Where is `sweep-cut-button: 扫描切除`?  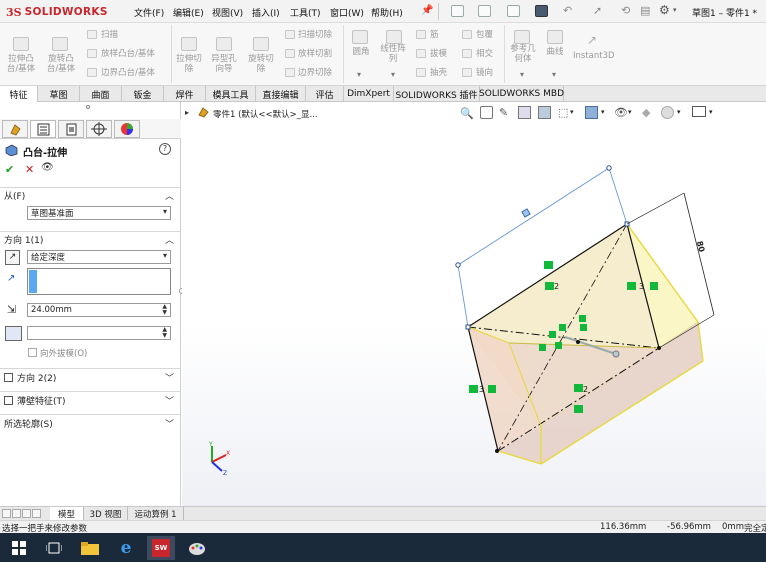 sweep-cut-button: 扫描切除 is located at coordinates (315, 35).